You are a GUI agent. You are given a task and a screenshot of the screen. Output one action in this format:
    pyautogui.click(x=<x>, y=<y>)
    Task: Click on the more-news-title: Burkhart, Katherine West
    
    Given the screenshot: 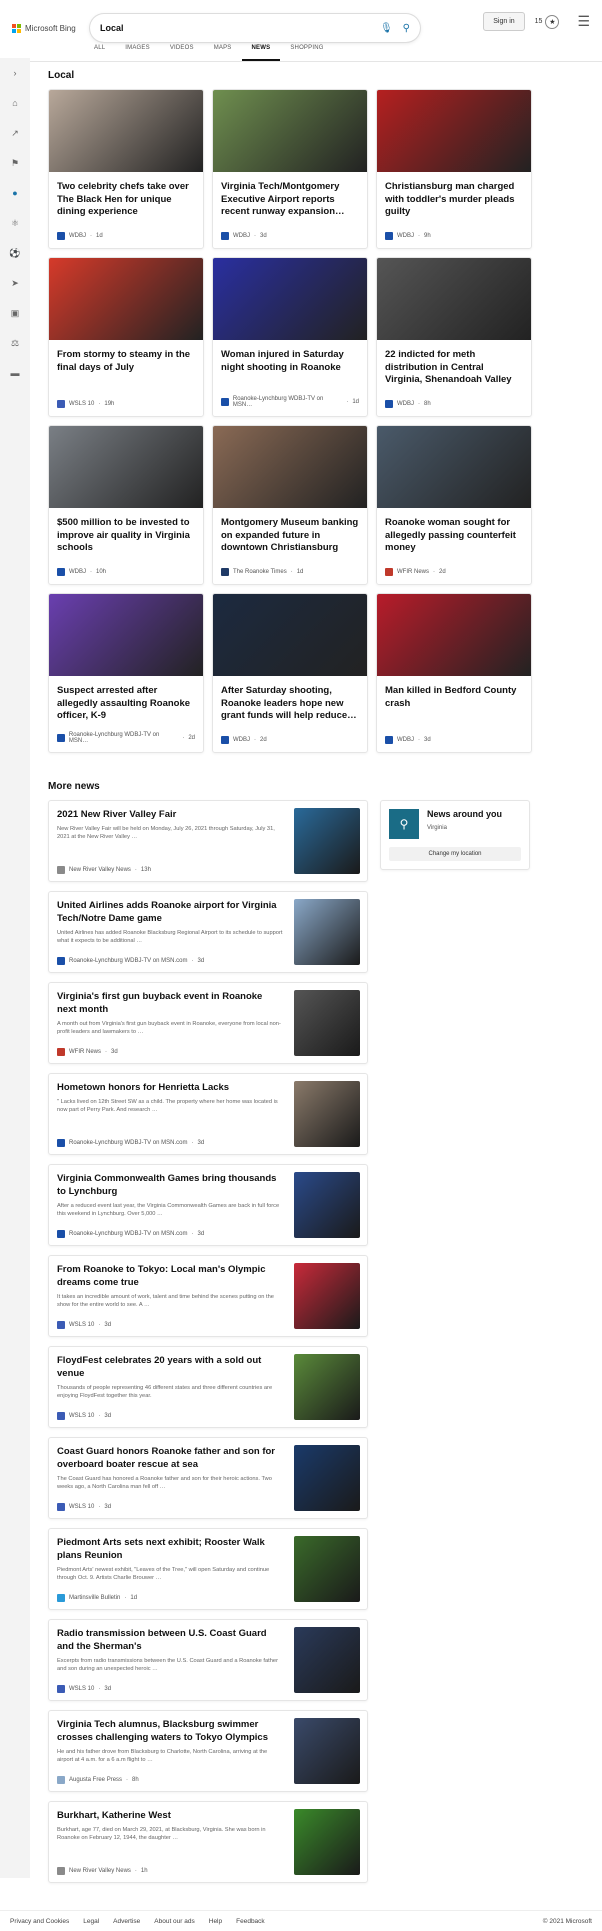 What is the action you would take?
    pyautogui.click(x=170, y=1815)
    